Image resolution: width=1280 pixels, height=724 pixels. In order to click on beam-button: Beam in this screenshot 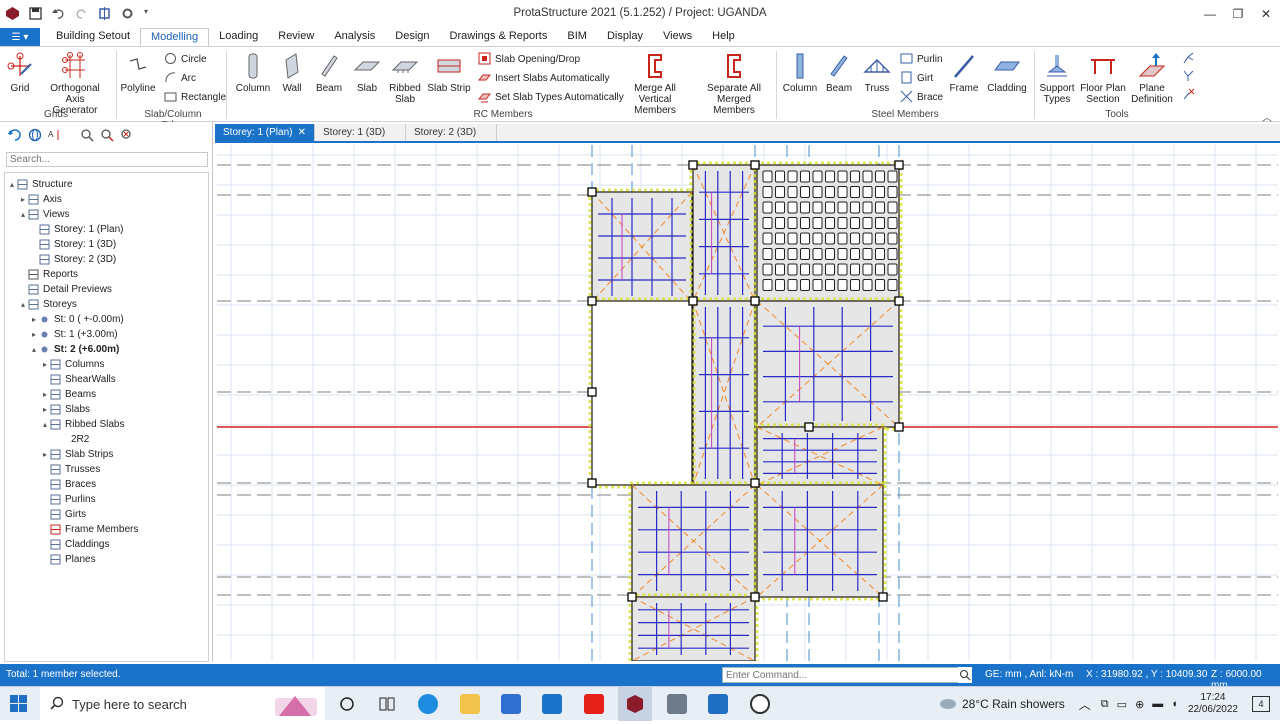, I will do `click(329, 72)`.